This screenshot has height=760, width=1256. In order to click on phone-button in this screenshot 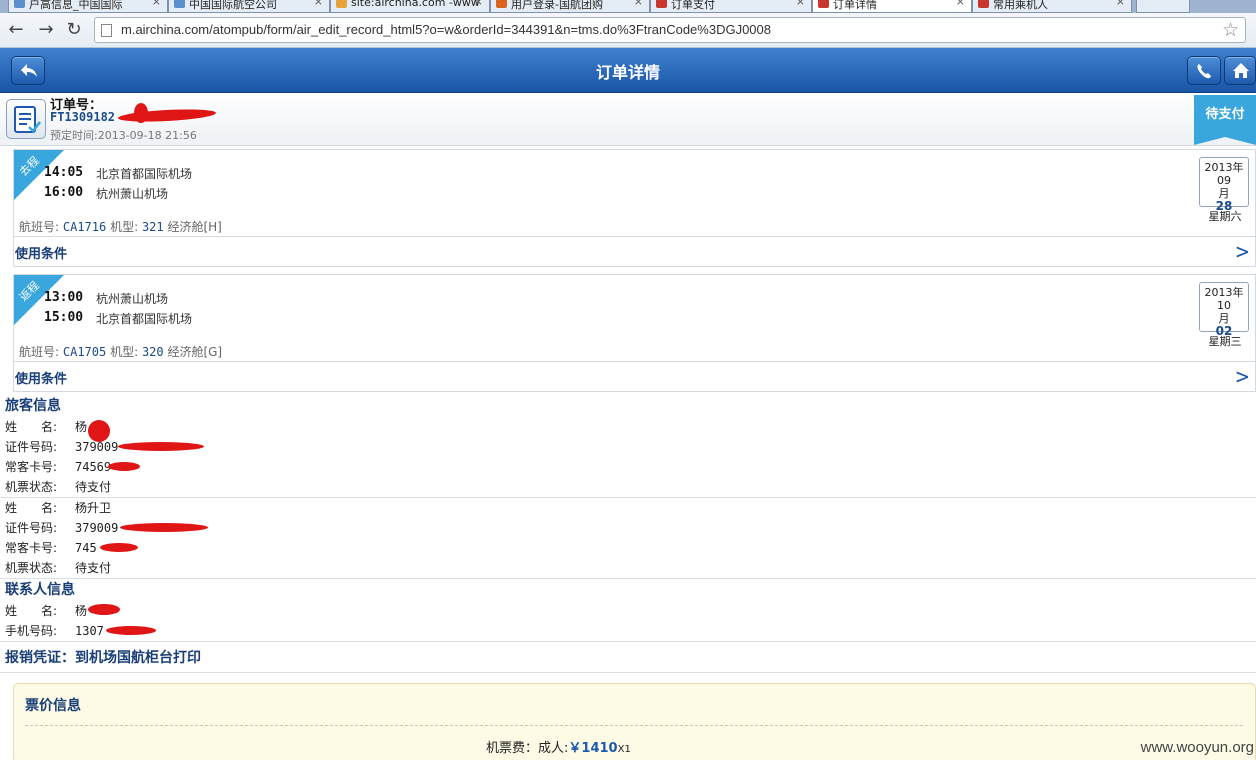, I will do `click(1204, 70)`.